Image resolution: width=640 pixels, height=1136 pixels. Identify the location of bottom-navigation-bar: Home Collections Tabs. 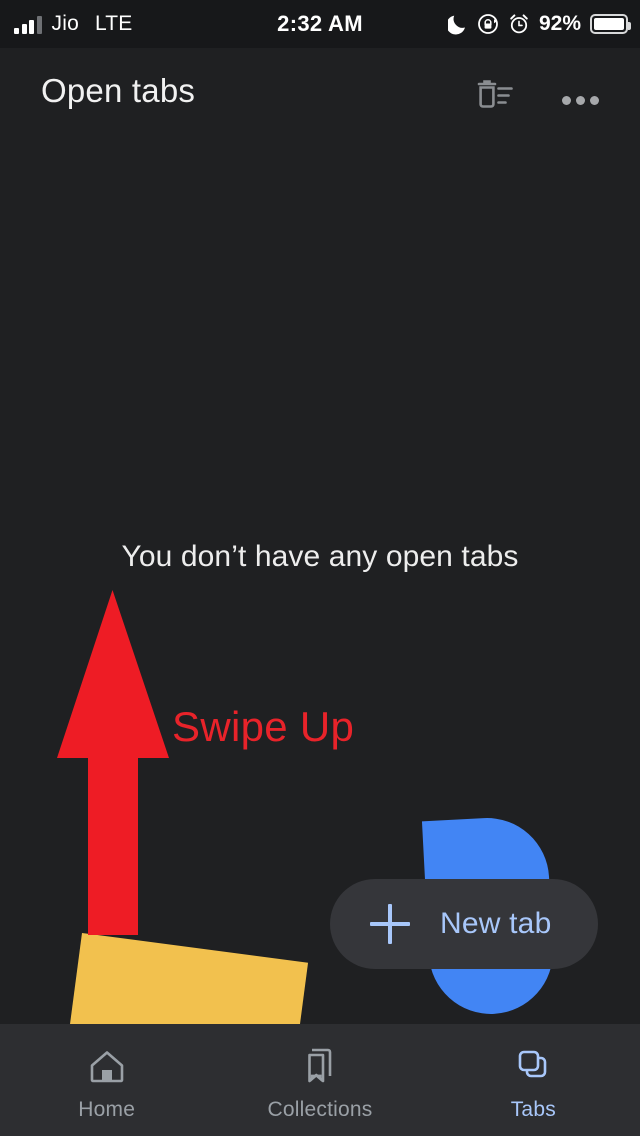
(320, 1080).